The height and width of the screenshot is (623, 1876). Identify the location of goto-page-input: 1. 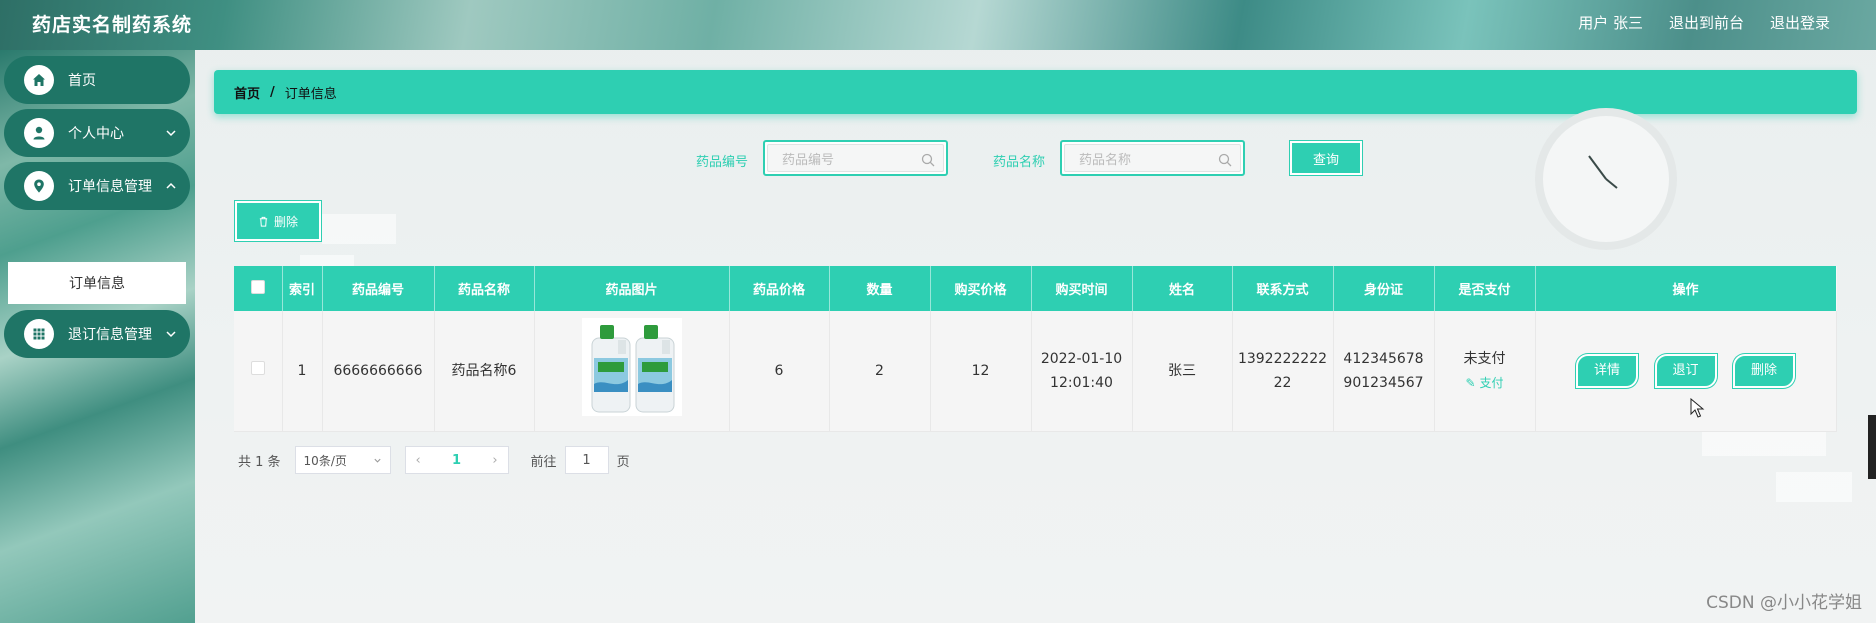
(586, 460).